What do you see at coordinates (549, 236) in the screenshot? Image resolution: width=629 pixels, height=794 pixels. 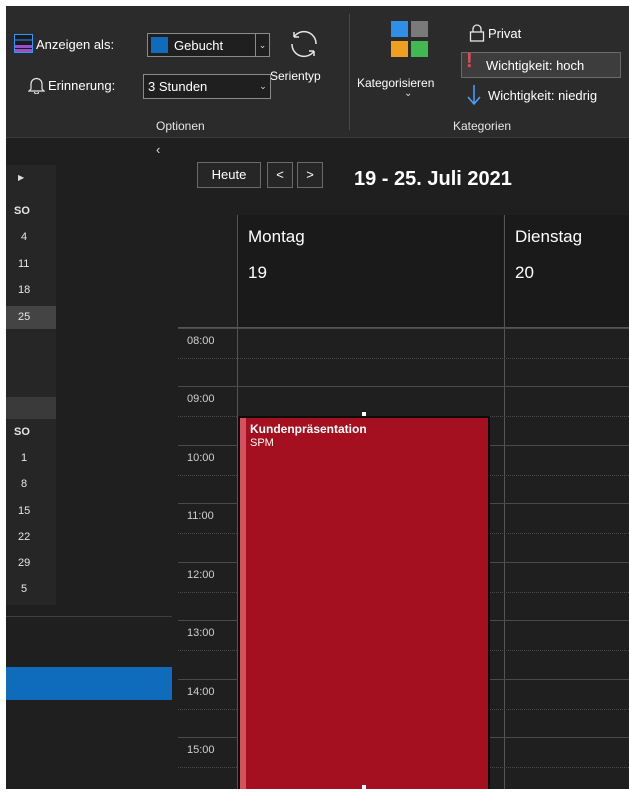 I see `day-name: Dienstag` at bounding box center [549, 236].